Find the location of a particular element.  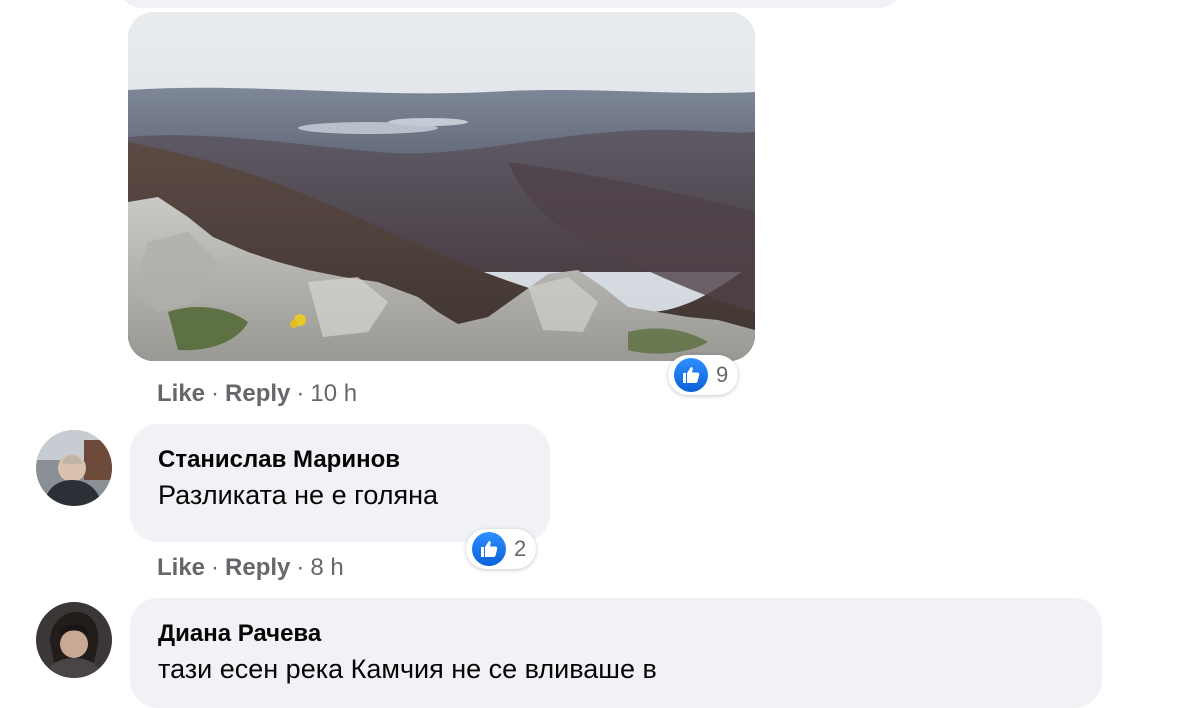

previous-comment-bubble is located at coordinates (510, 4).